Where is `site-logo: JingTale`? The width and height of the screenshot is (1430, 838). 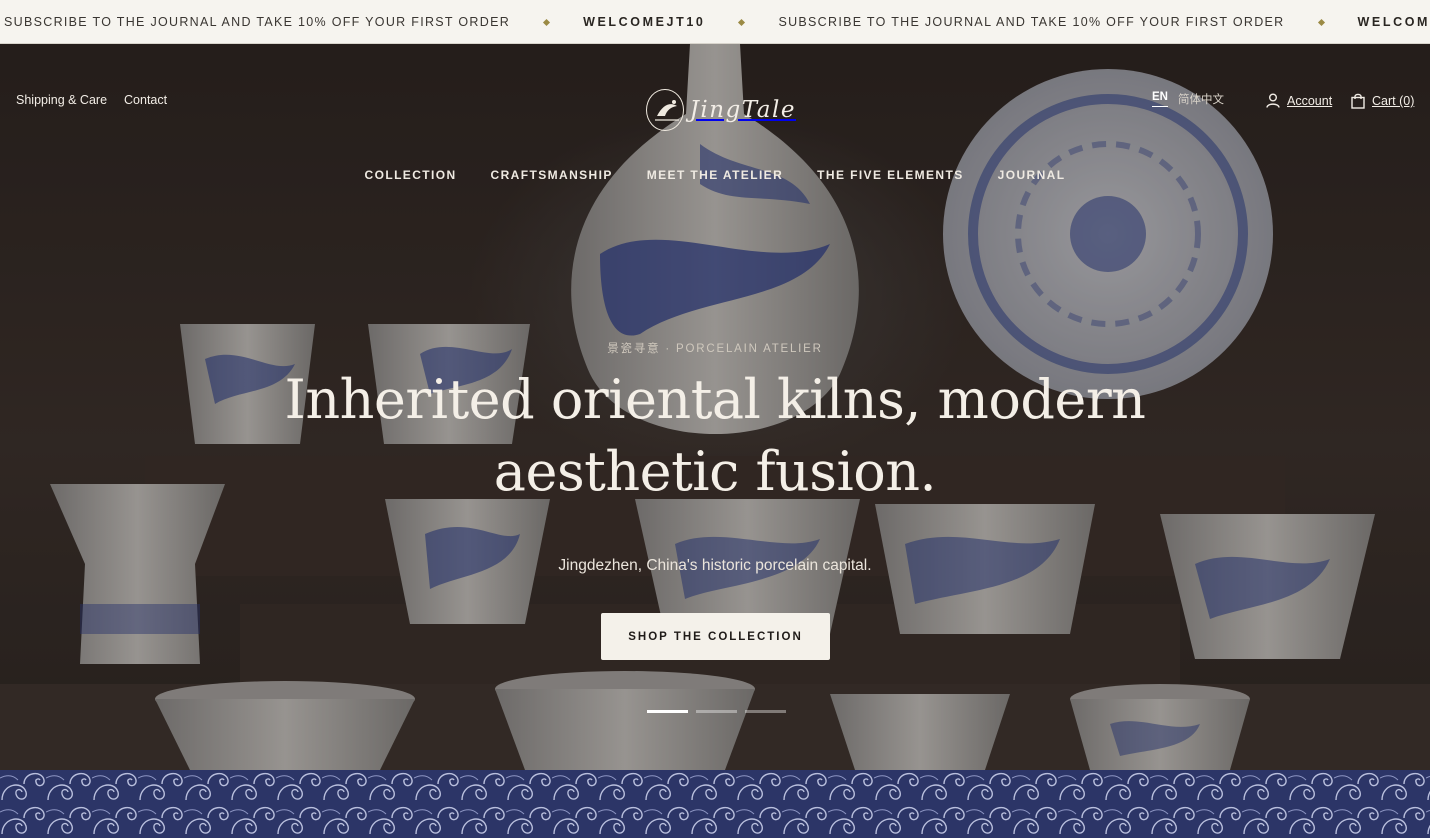 site-logo: JingTale is located at coordinates (721, 110).